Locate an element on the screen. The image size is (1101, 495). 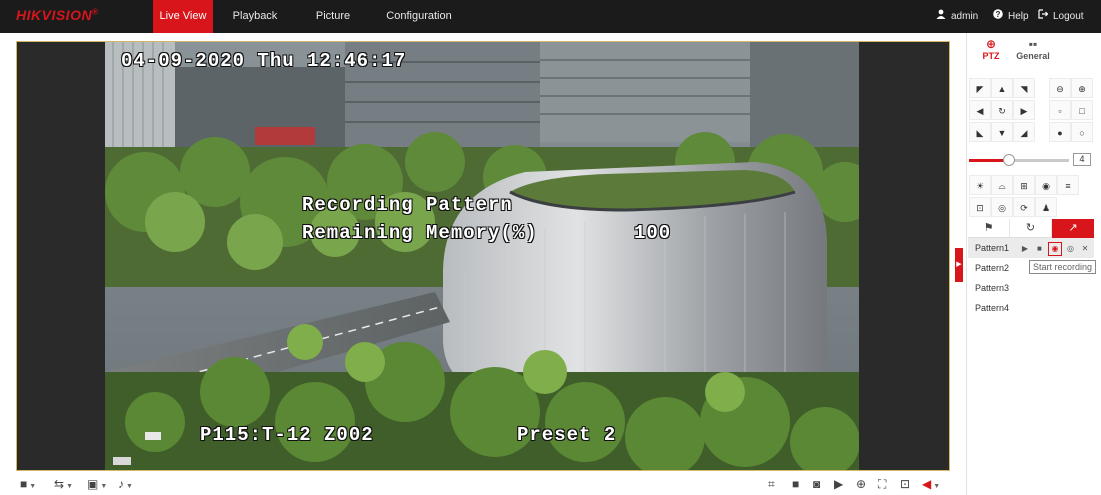
window-split-button: ■ ▼ is located at coordinates (28, 484).